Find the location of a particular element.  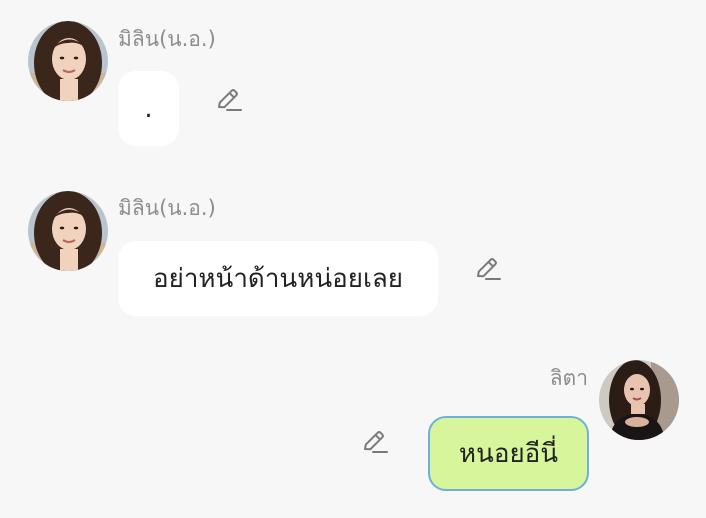

sender-name: ลิตา is located at coordinates (568, 378).